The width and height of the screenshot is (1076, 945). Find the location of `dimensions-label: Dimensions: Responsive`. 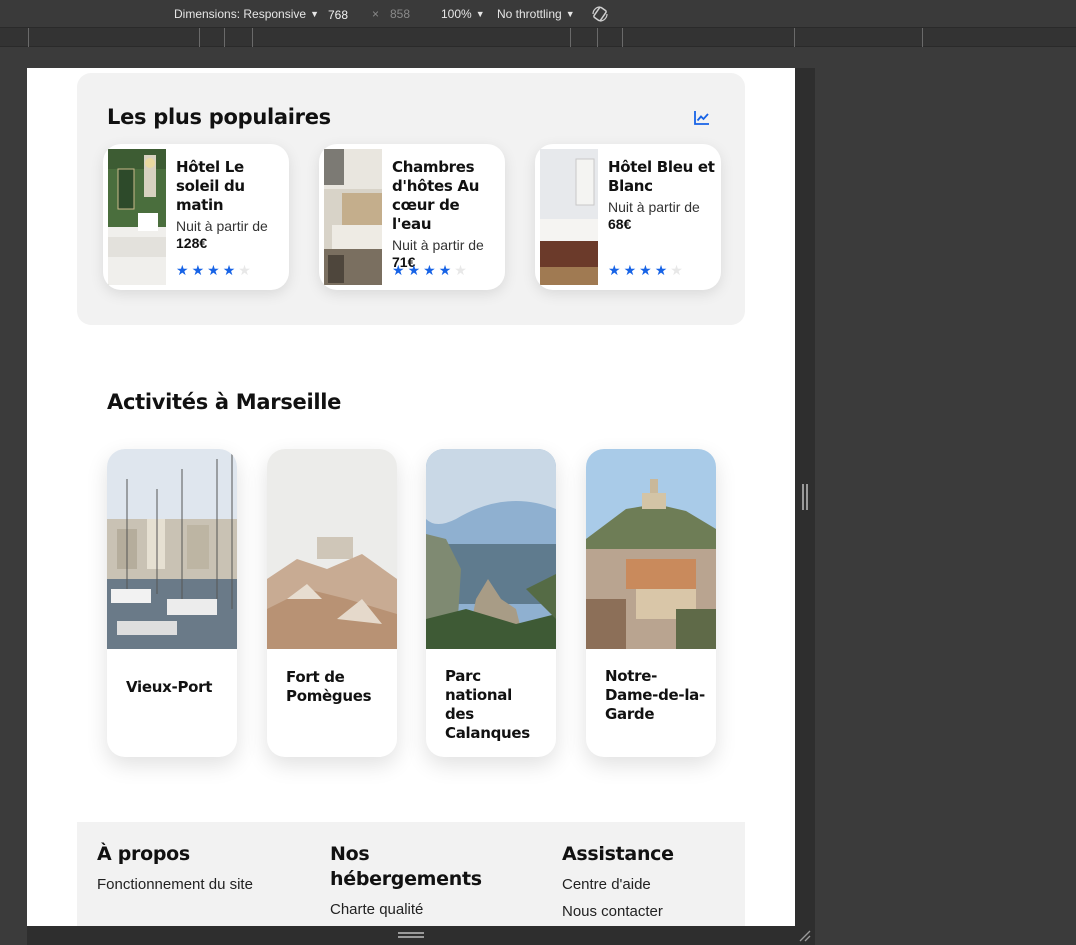

dimensions-label: Dimensions: Responsive is located at coordinates (240, 14).